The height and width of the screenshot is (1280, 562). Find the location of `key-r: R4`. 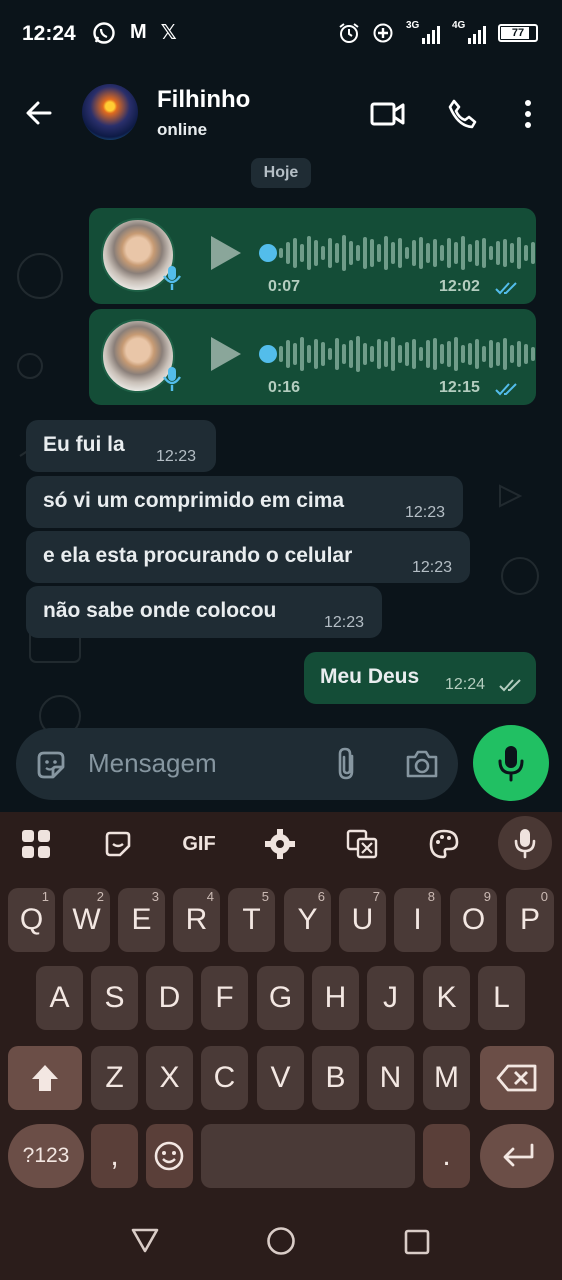

key-r: R4 is located at coordinates (196, 920).